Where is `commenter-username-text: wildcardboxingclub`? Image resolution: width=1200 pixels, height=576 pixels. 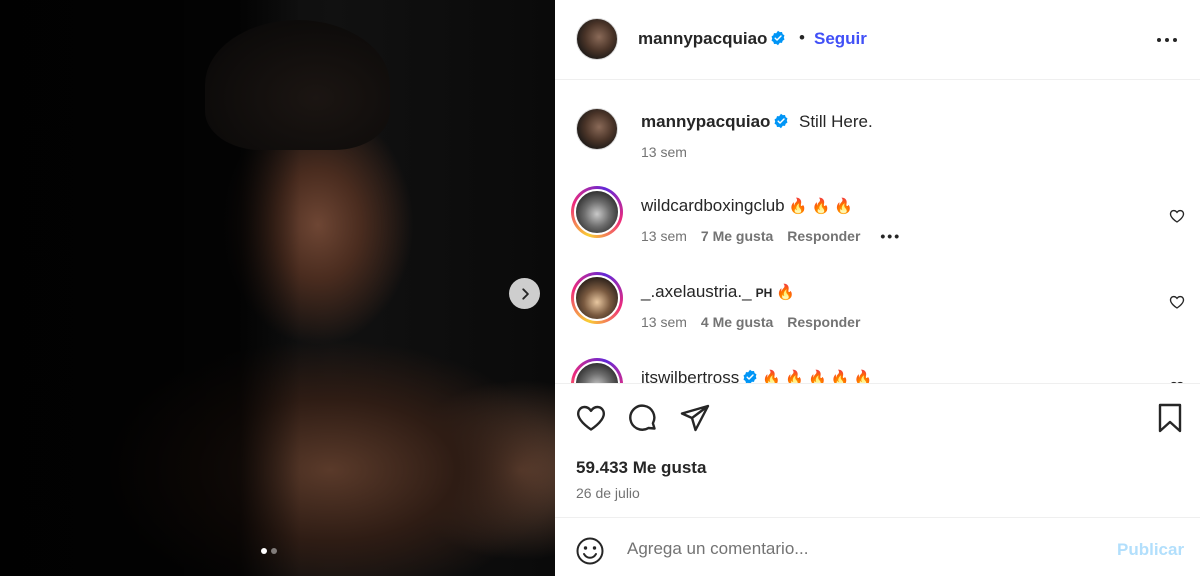 commenter-username-text: wildcardboxingclub is located at coordinates (713, 205).